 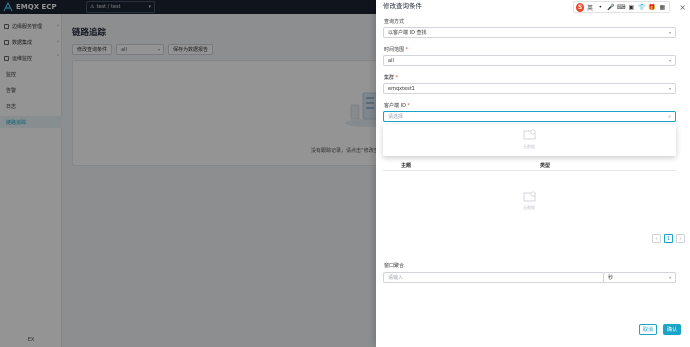 What do you see at coordinates (529, 32) in the screenshot?
I see `query-mode-select: 以客户端 ID 查找 ▾` at bounding box center [529, 32].